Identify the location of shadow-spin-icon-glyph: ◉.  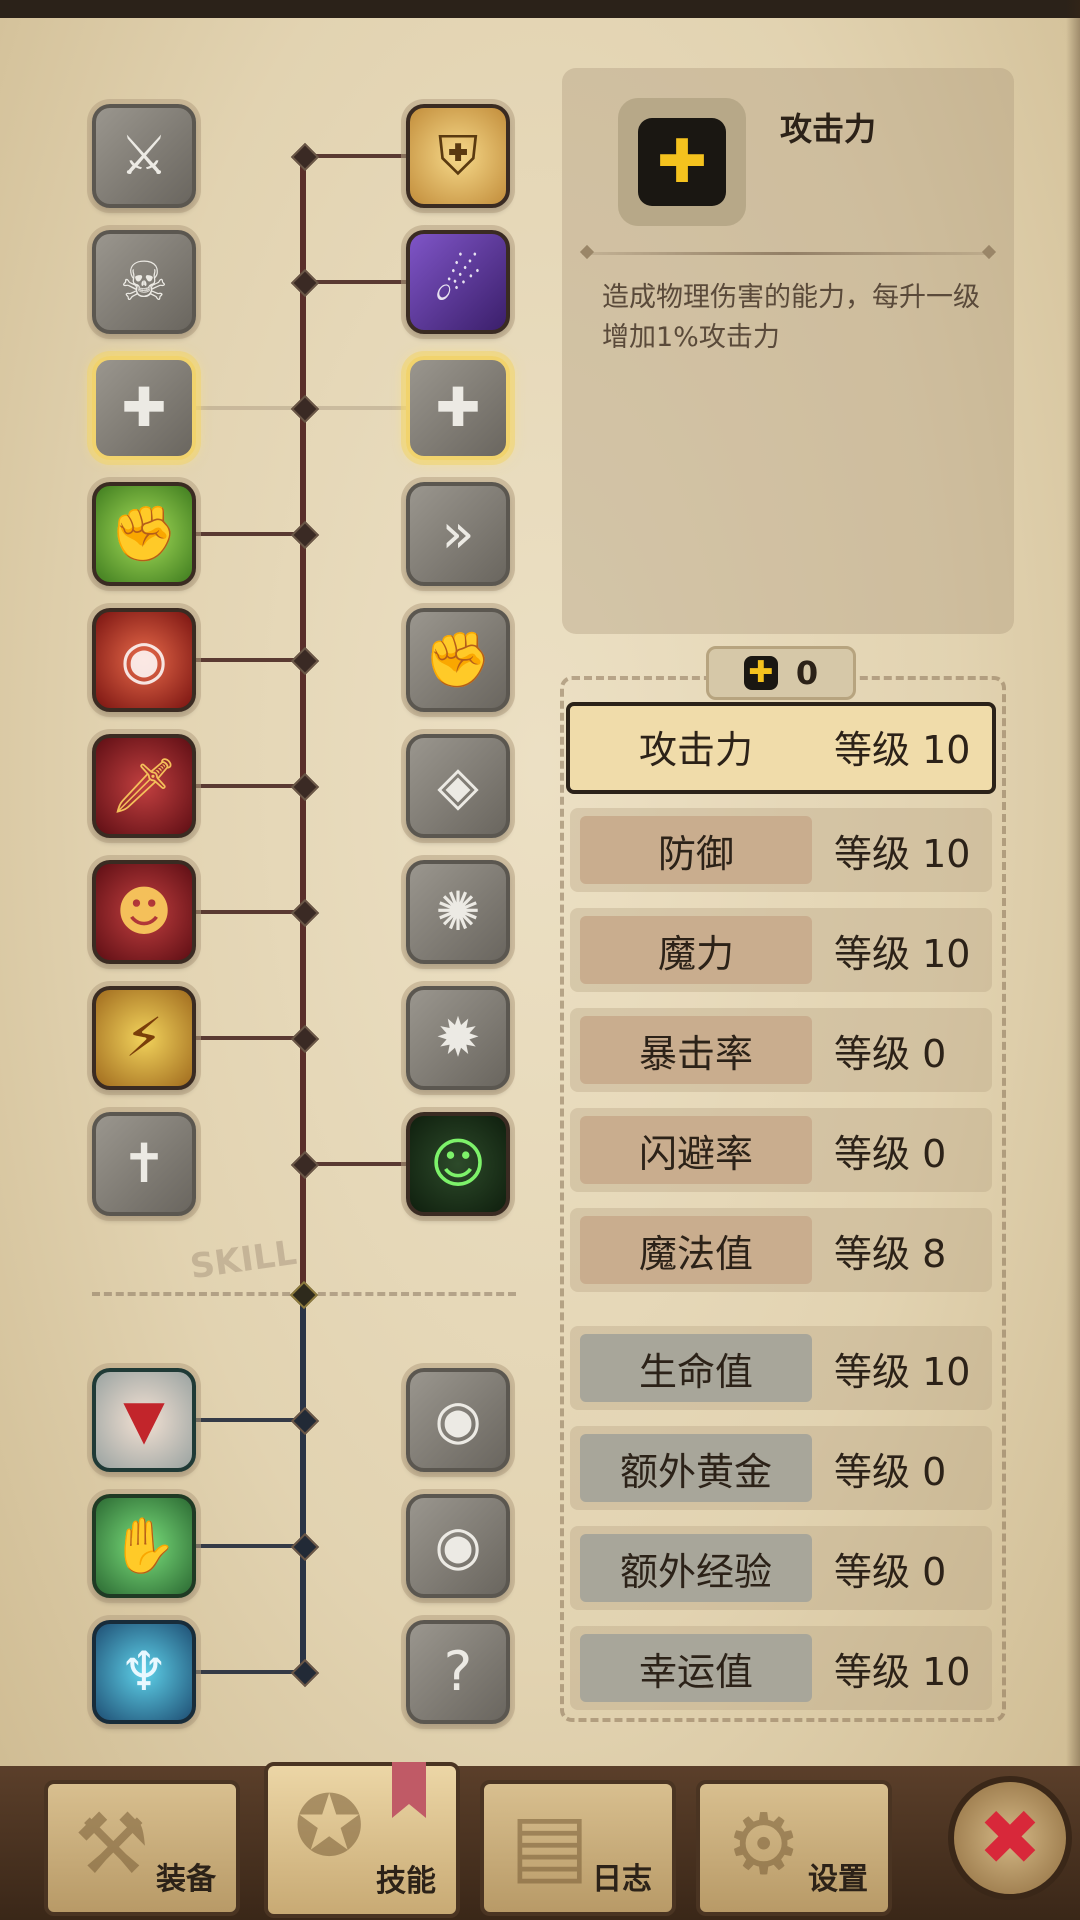
(144, 659).